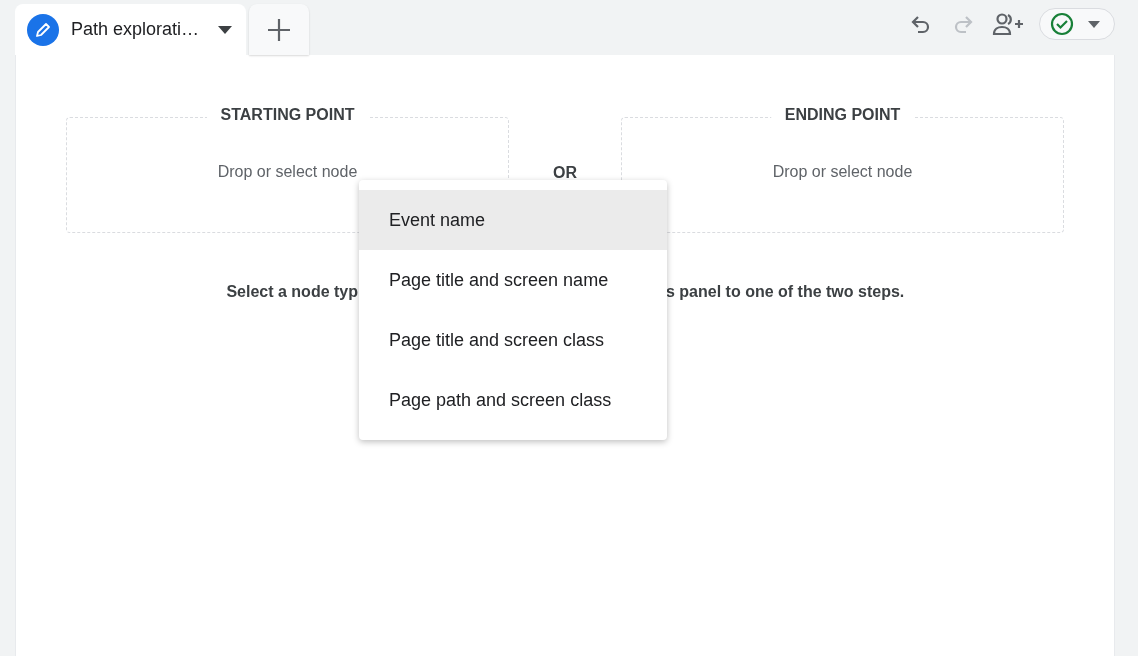  Describe the element at coordinates (513, 220) in the screenshot. I see `menu-item: Event name` at that location.